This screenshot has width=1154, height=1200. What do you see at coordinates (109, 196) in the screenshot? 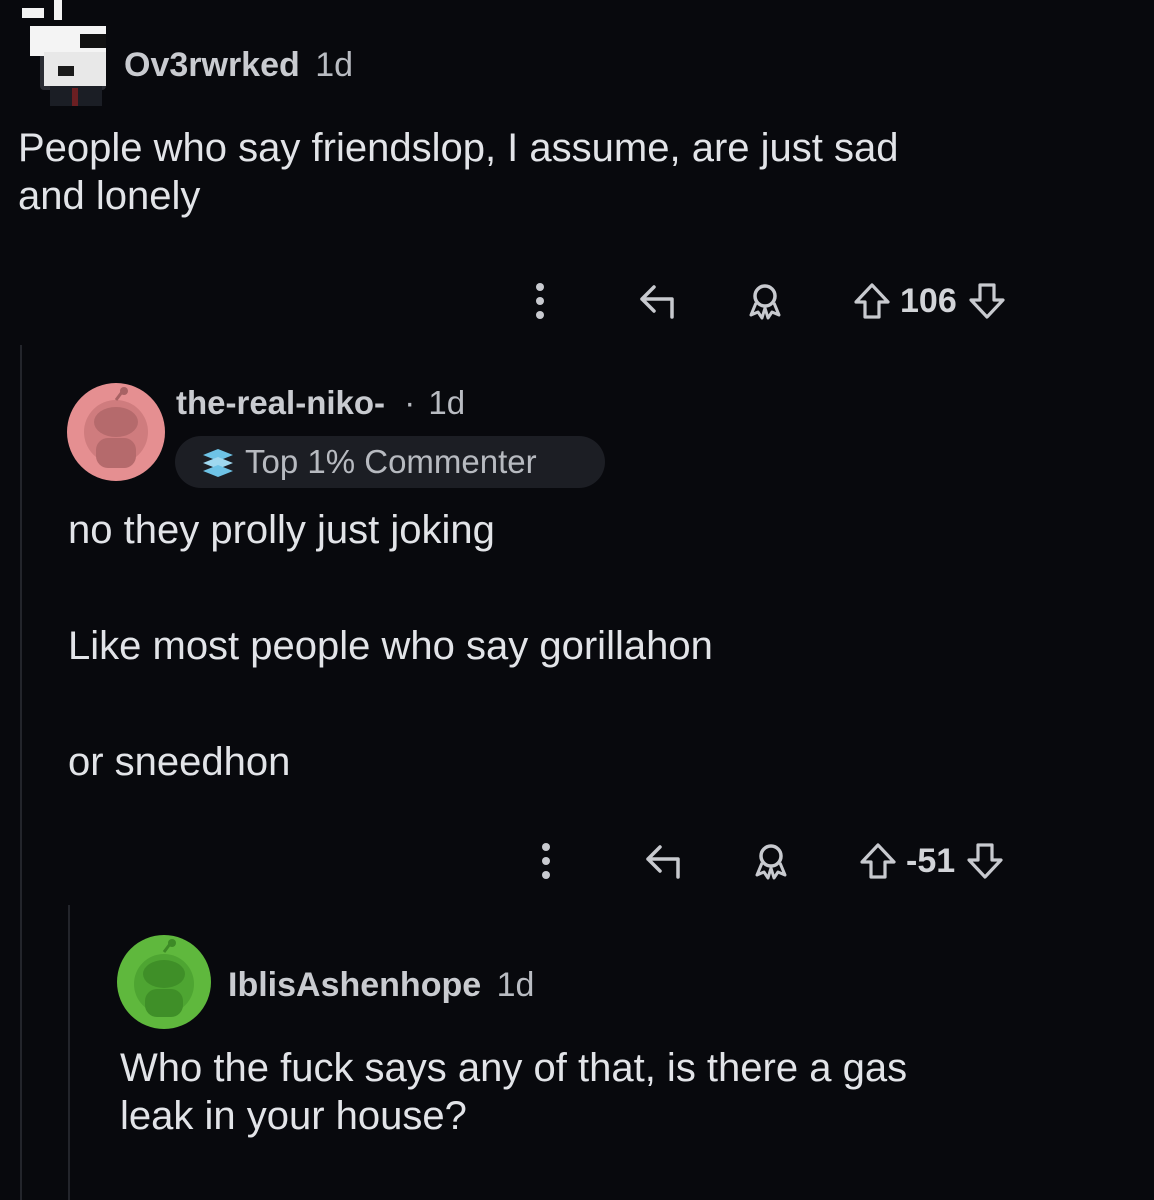
I see `comment-line: and lonely` at bounding box center [109, 196].